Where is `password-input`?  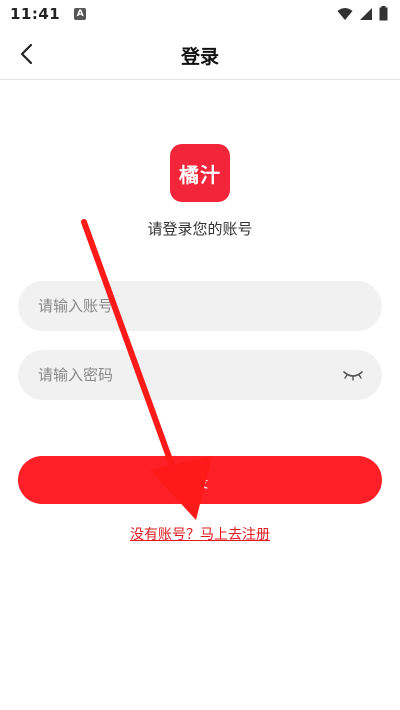 password-input is located at coordinates (200, 375).